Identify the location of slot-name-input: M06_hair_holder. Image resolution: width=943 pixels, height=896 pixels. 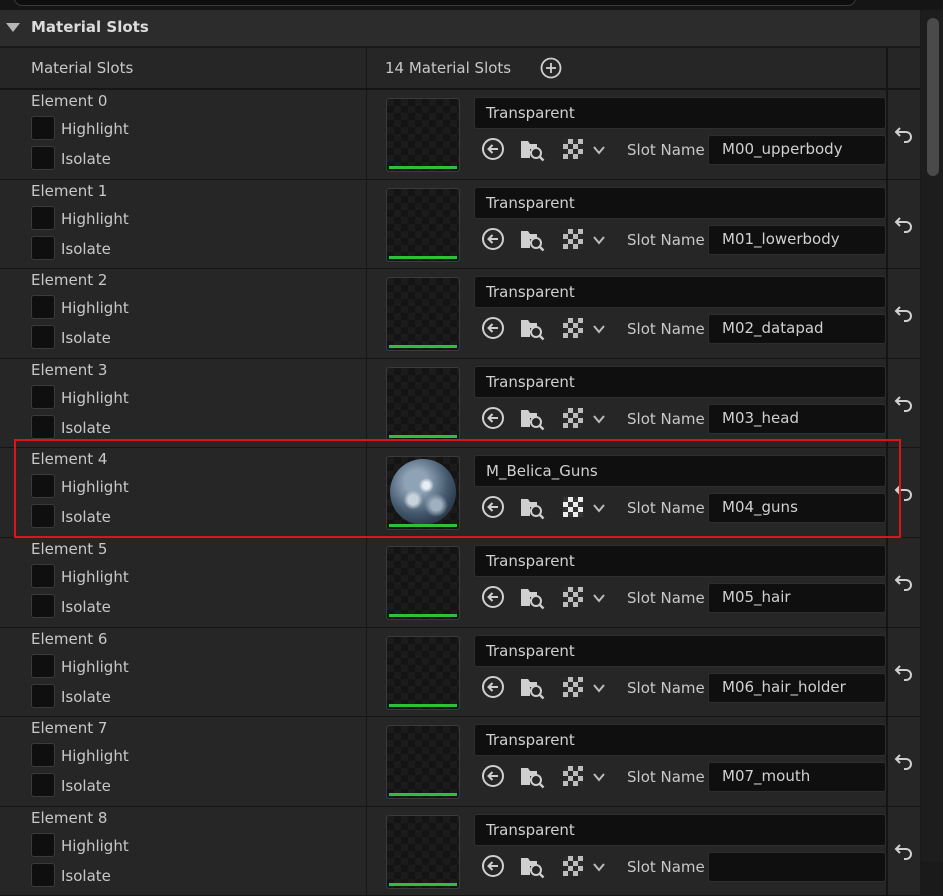
(797, 687).